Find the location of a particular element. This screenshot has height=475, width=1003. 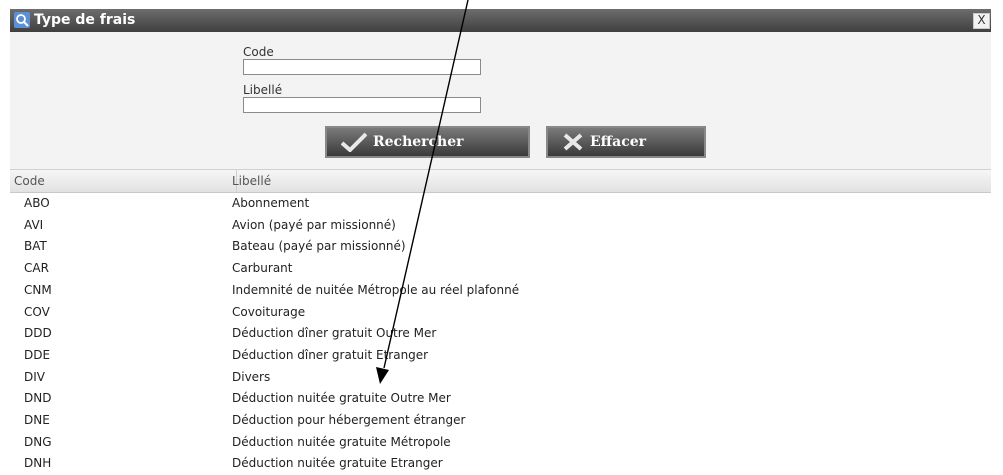

cell-code: CAR is located at coordinates (36, 268).